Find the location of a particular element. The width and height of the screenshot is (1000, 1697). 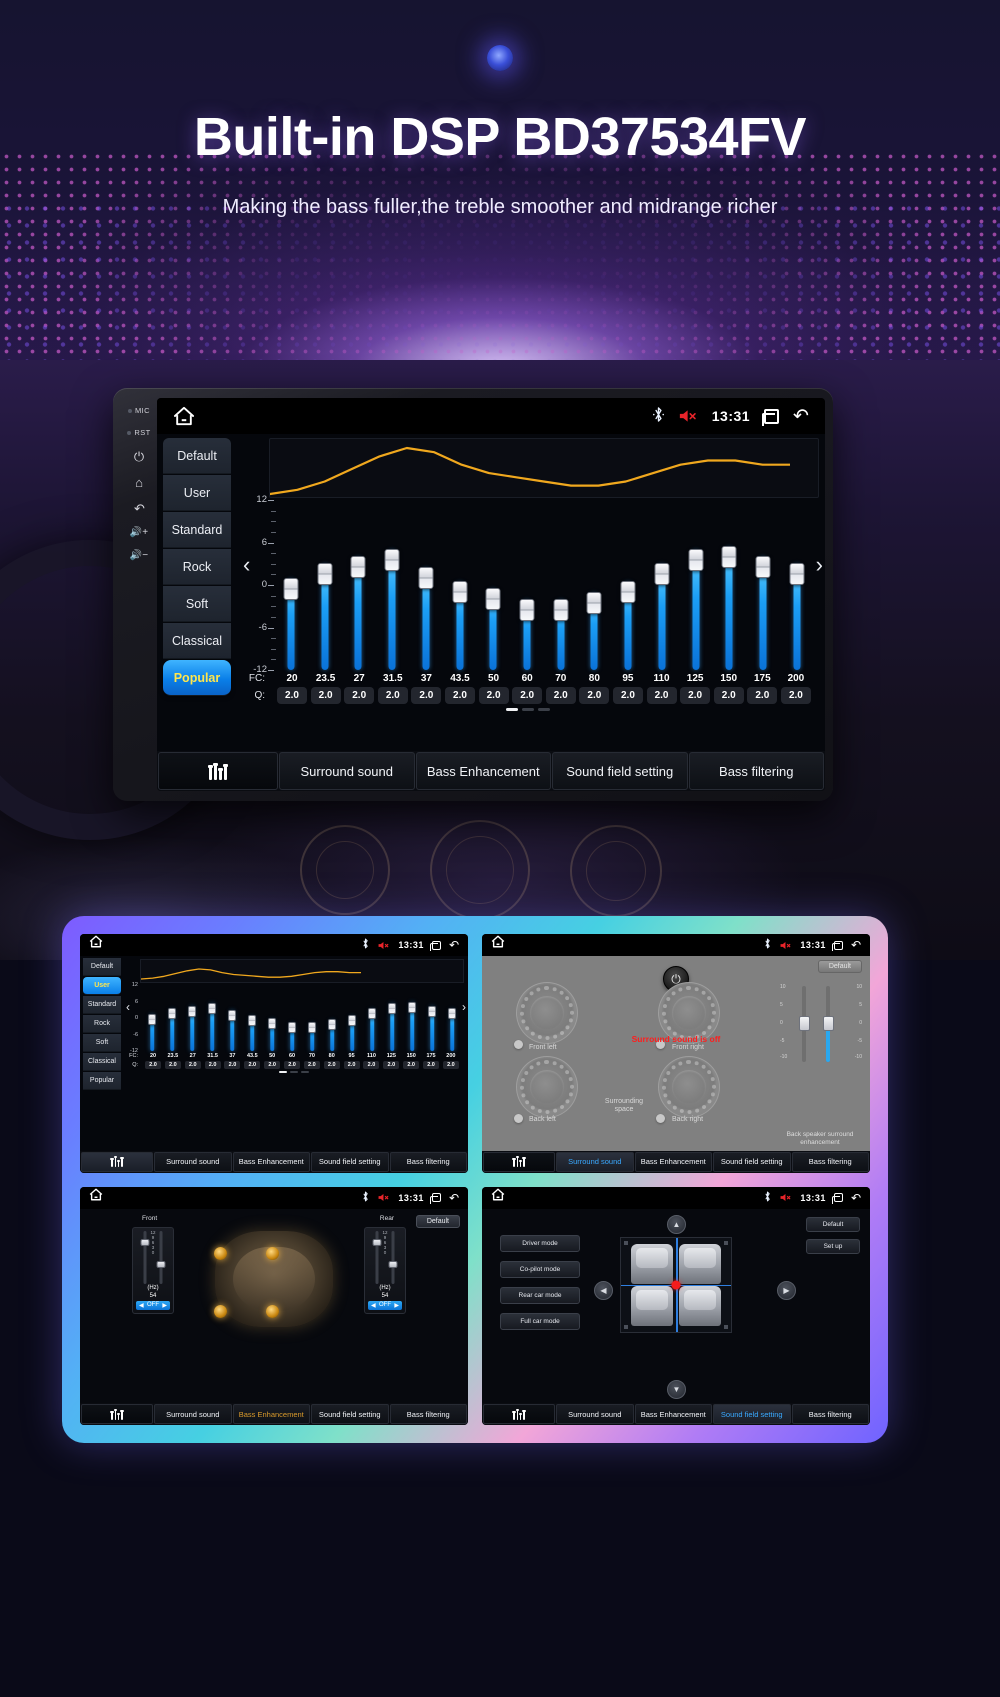

front-bass-control: 12 9 6 3 0 (Hz) 54 ◀ OFF ▶ is located at coordinates (153, 1270).